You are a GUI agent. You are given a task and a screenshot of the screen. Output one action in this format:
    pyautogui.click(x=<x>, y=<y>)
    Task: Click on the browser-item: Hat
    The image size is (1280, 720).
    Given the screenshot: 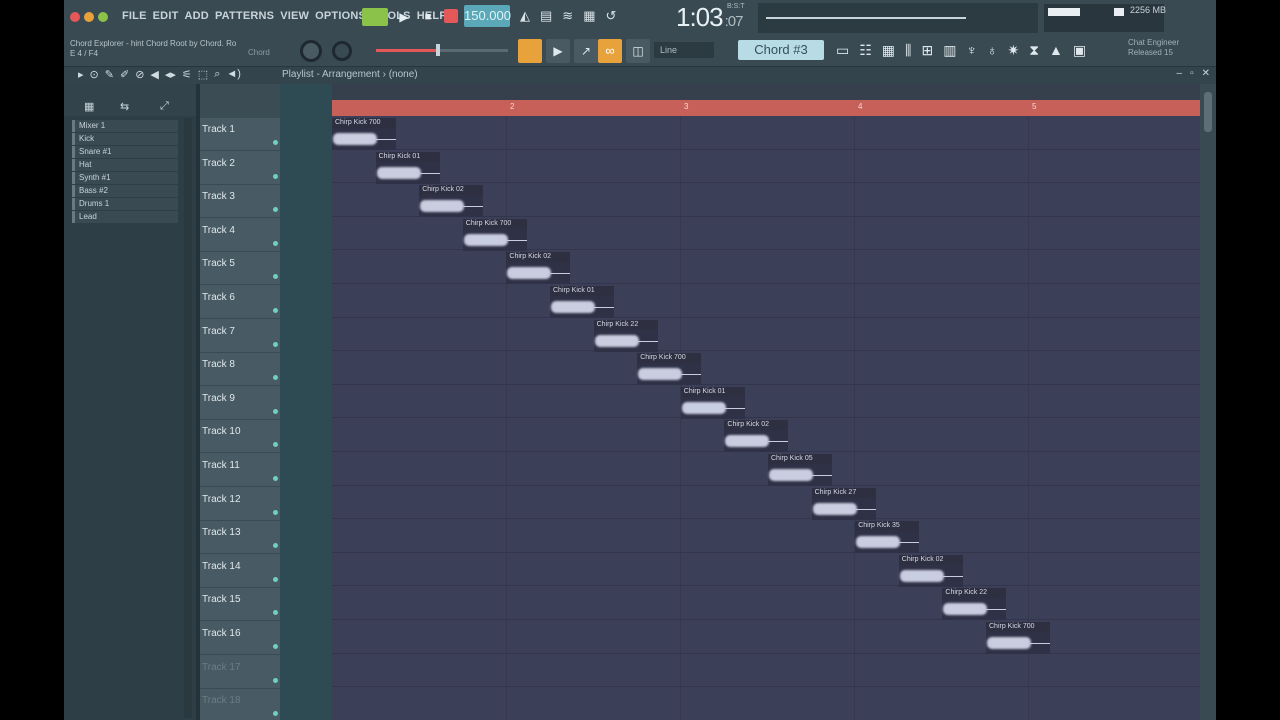 What is the action you would take?
    pyautogui.click(x=125, y=165)
    